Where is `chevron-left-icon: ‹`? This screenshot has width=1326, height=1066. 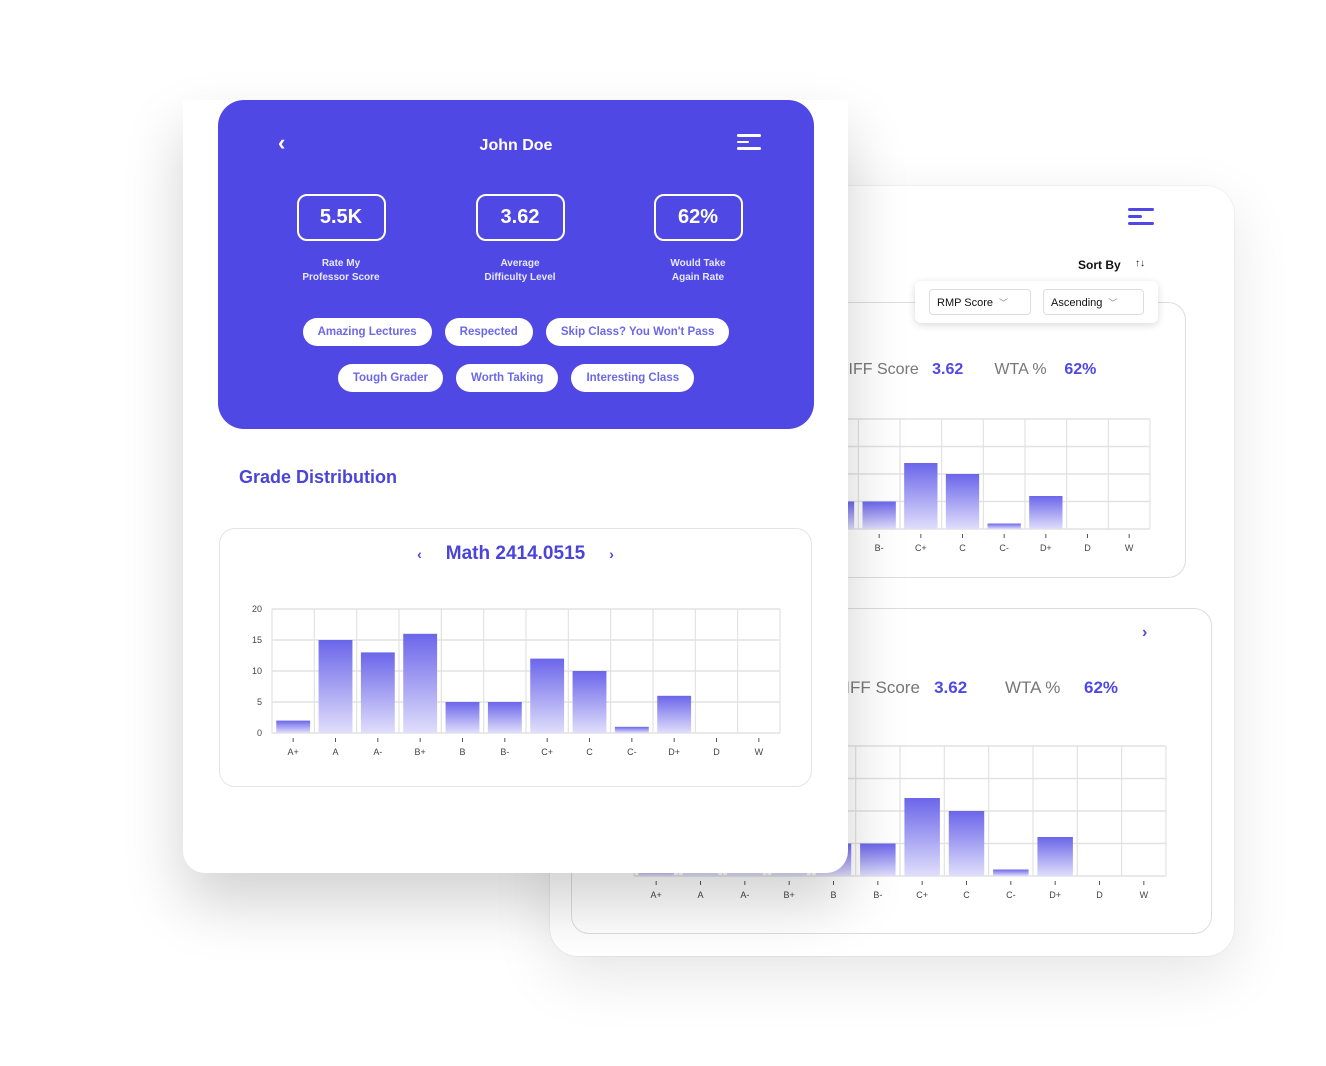 chevron-left-icon: ‹ is located at coordinates (419, 554).